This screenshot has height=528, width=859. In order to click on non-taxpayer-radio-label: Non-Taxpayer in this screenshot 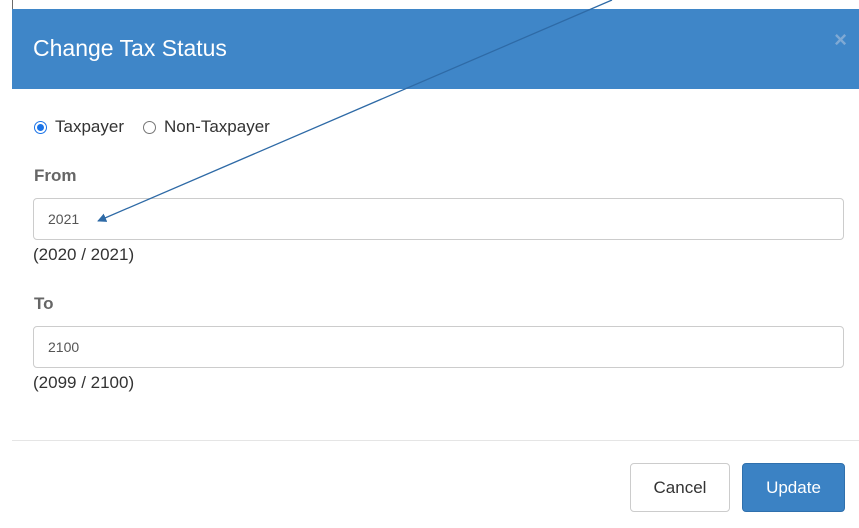, I will do `click(217, 127)`.